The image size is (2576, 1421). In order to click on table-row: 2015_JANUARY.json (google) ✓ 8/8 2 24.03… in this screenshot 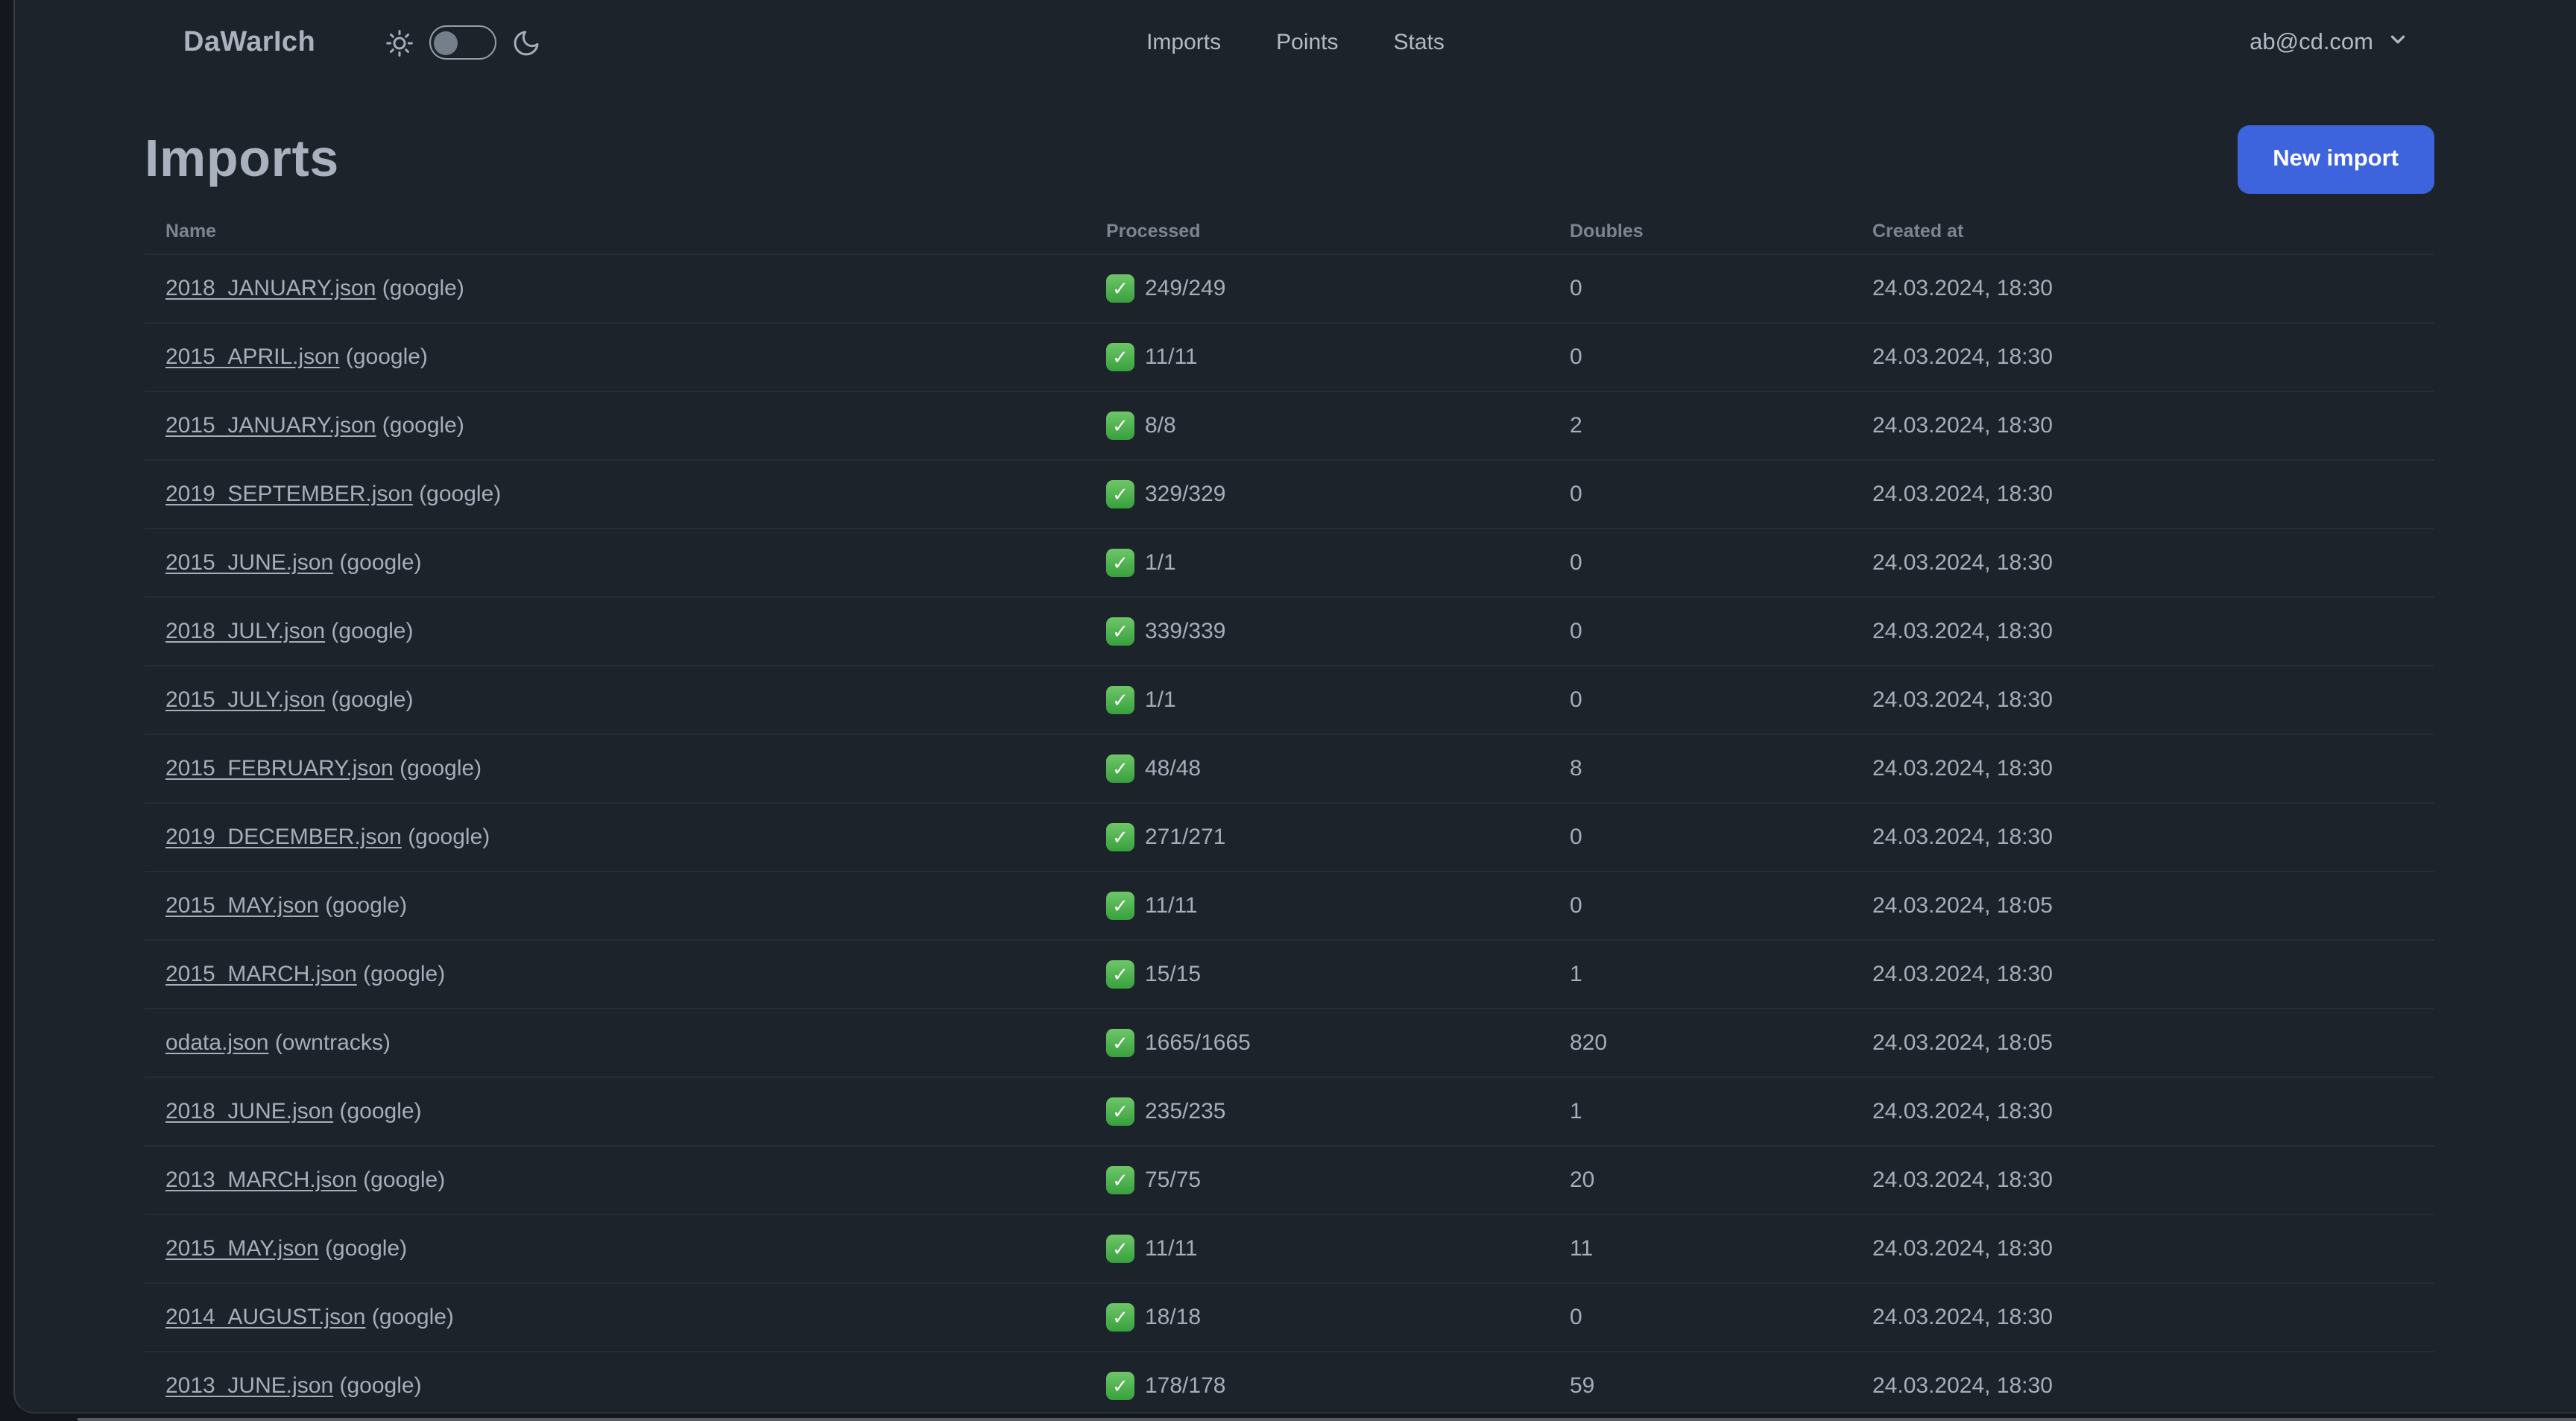, I will do `click(1289, 425)`.